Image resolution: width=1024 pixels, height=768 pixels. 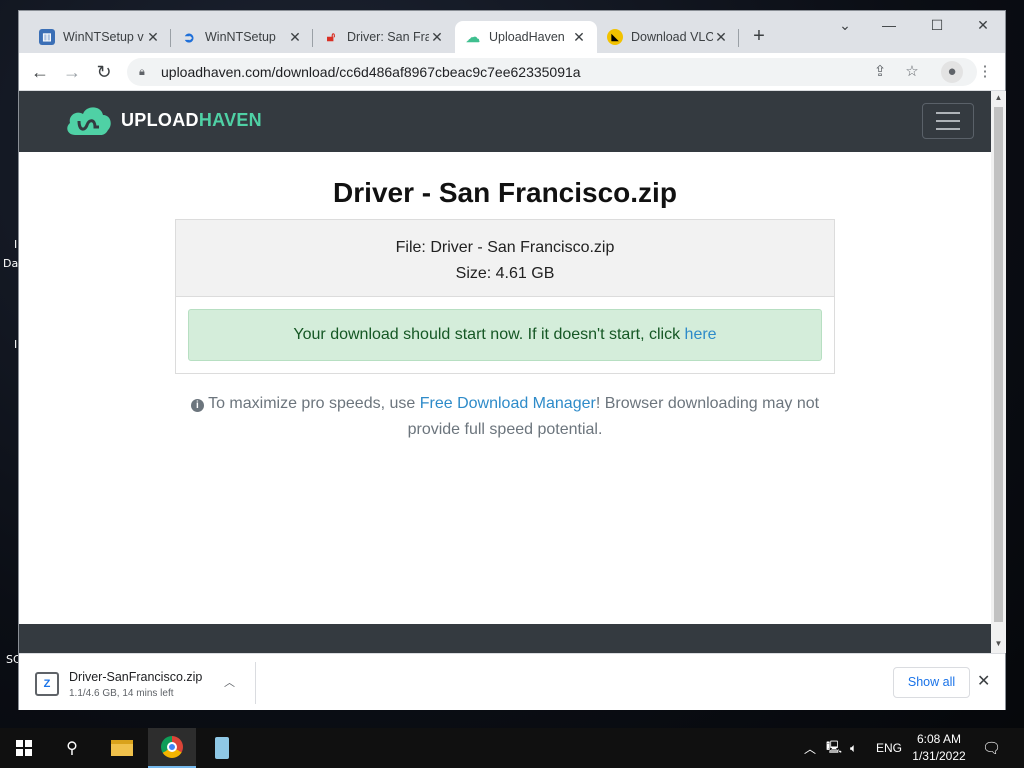 What do you see at coordinates (952, 72) in the screenshot?
I see `profile-avatar-icon: ●` at bounding box center [952, 72].